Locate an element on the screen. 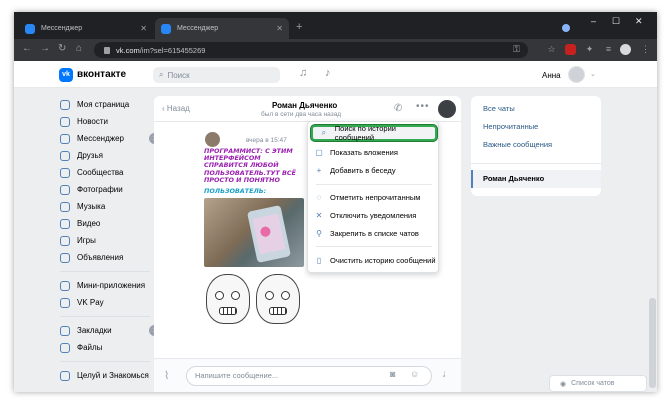 The image size is (670, 405). menu-label: Целуй и Знакомься is located at coordinates (113, 375).